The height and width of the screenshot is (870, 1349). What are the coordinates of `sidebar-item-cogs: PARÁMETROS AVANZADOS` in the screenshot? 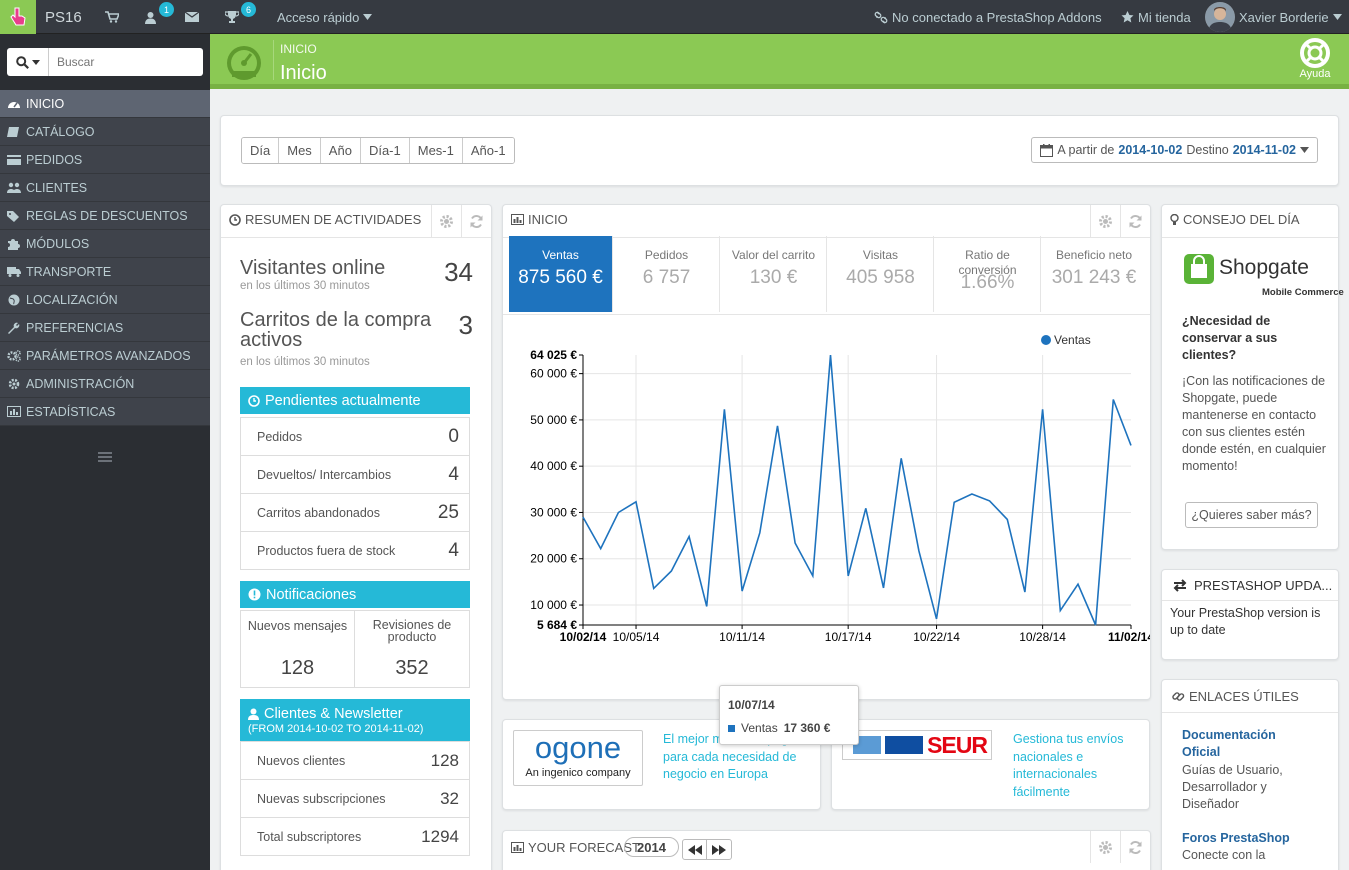 It's located at (105, 356).